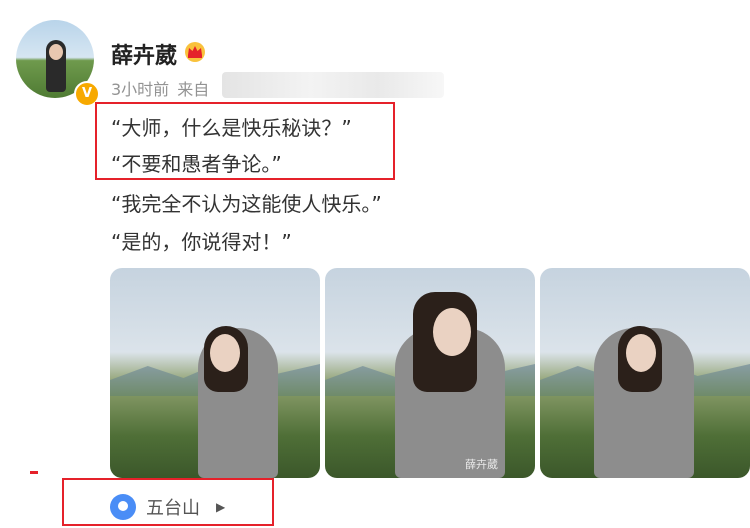  Describe the element at coordinates (201, 242) in the screenshot. I see `post-line-4: “是的，你说得对！”` at that location.